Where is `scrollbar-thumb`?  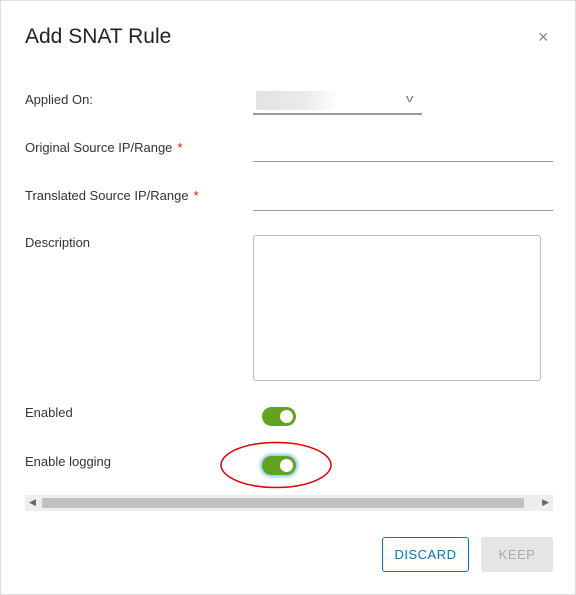 scrollbar-thumb is located at coordinates (283, 503).